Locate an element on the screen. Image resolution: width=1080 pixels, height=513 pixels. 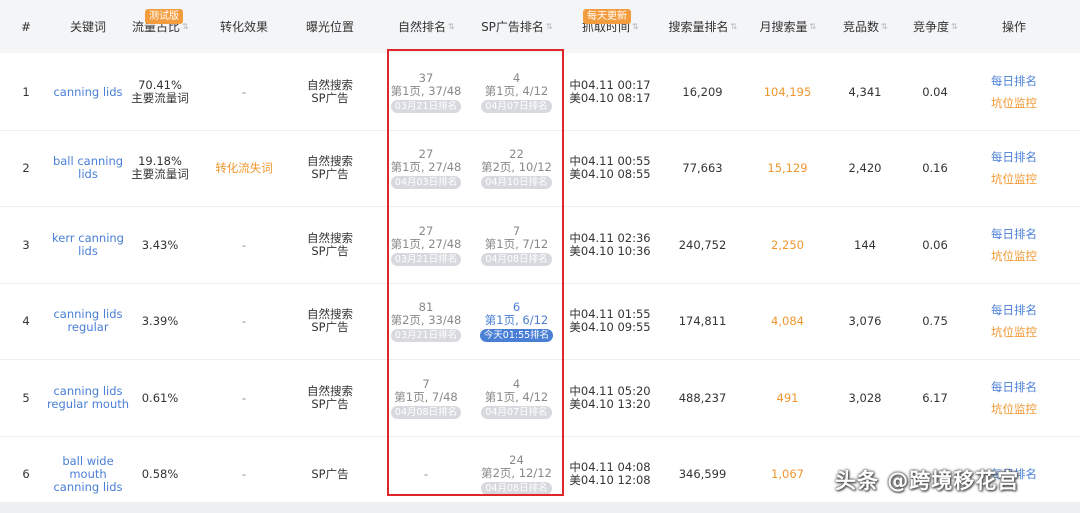
keyword-link: ball wide mouth canning lids is located at coordinates (88, 474).